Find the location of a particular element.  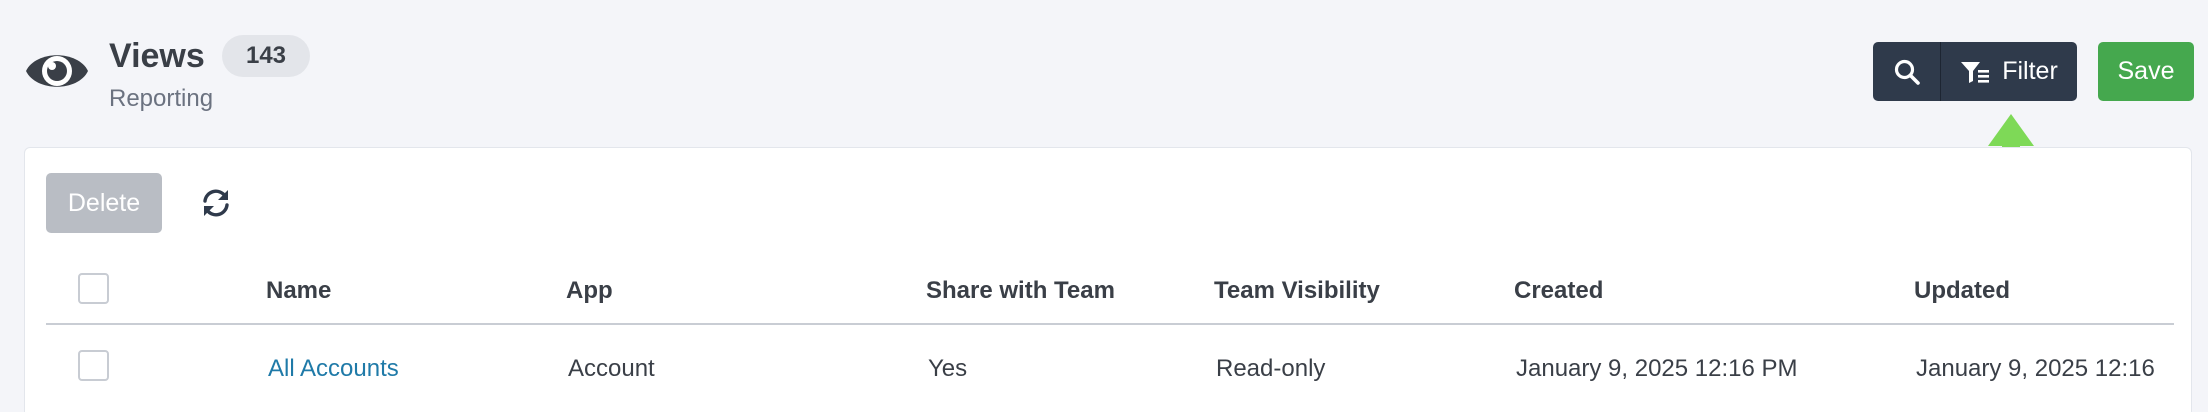

search-button is located at coordinates (1907, 71).